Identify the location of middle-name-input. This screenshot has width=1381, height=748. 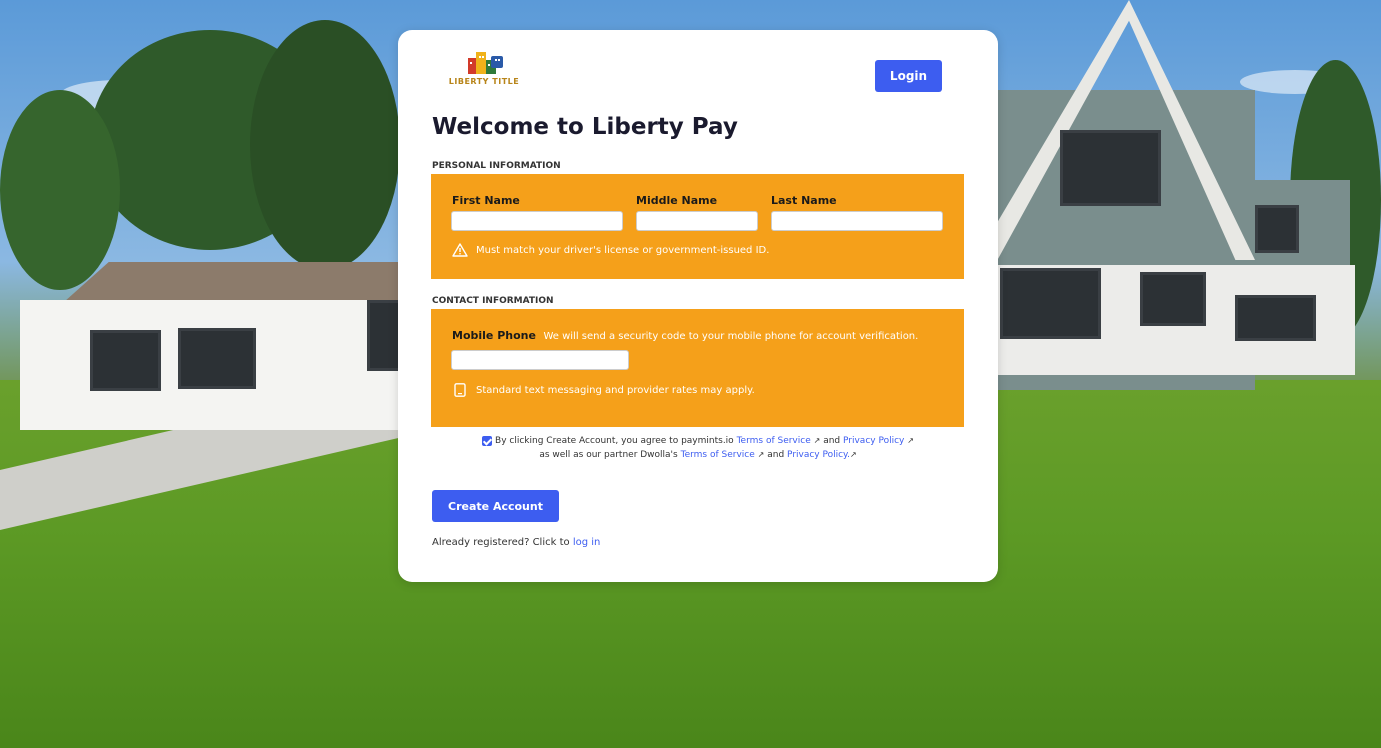
(697, 221).